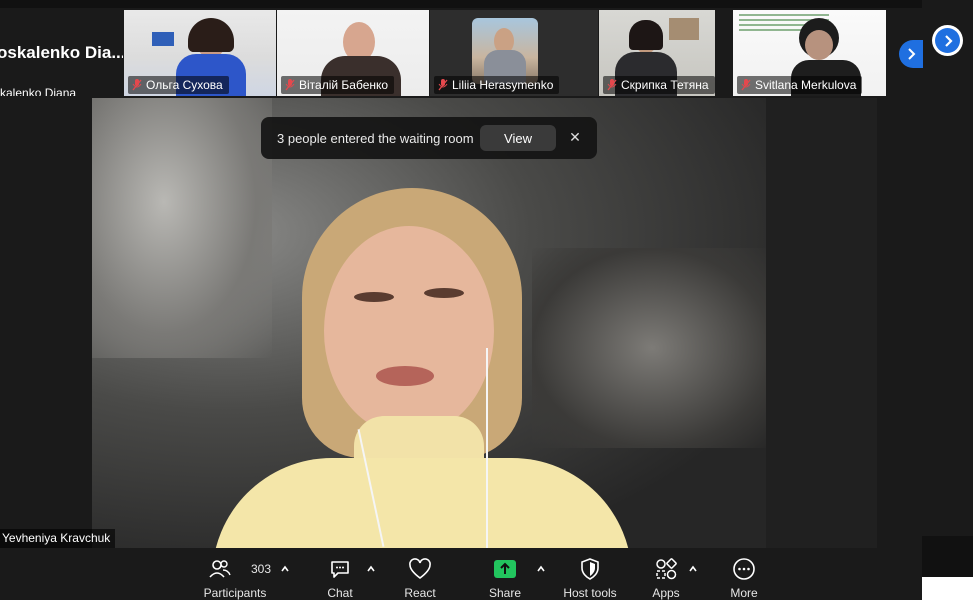  What do you see at coordinates (353, 53) in the screenshot?
I see `participant-tile: Віталій Бабенко` at bounding box center [353, 53].